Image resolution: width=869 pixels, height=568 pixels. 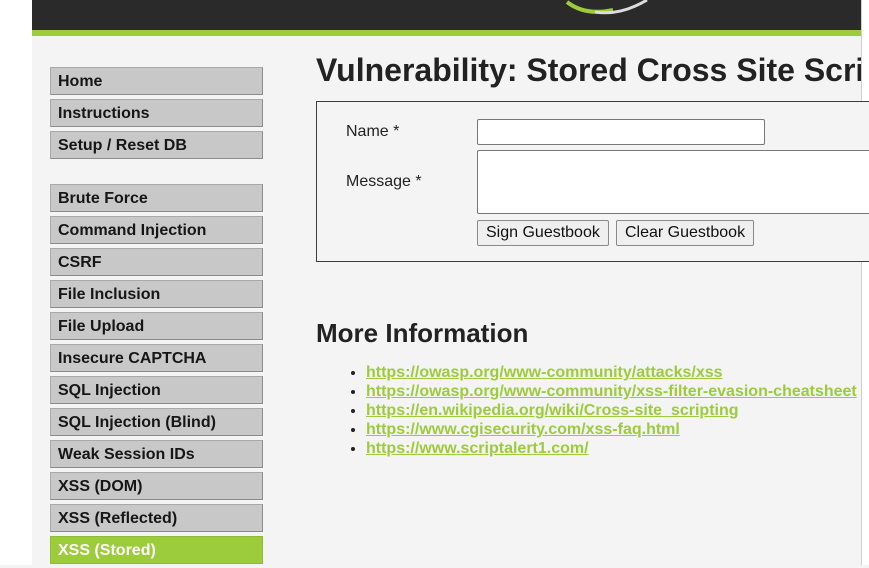 I want to click on menu-item-insecure-captcha: Insecure CAPTCHA, so click(x=156, y=358).